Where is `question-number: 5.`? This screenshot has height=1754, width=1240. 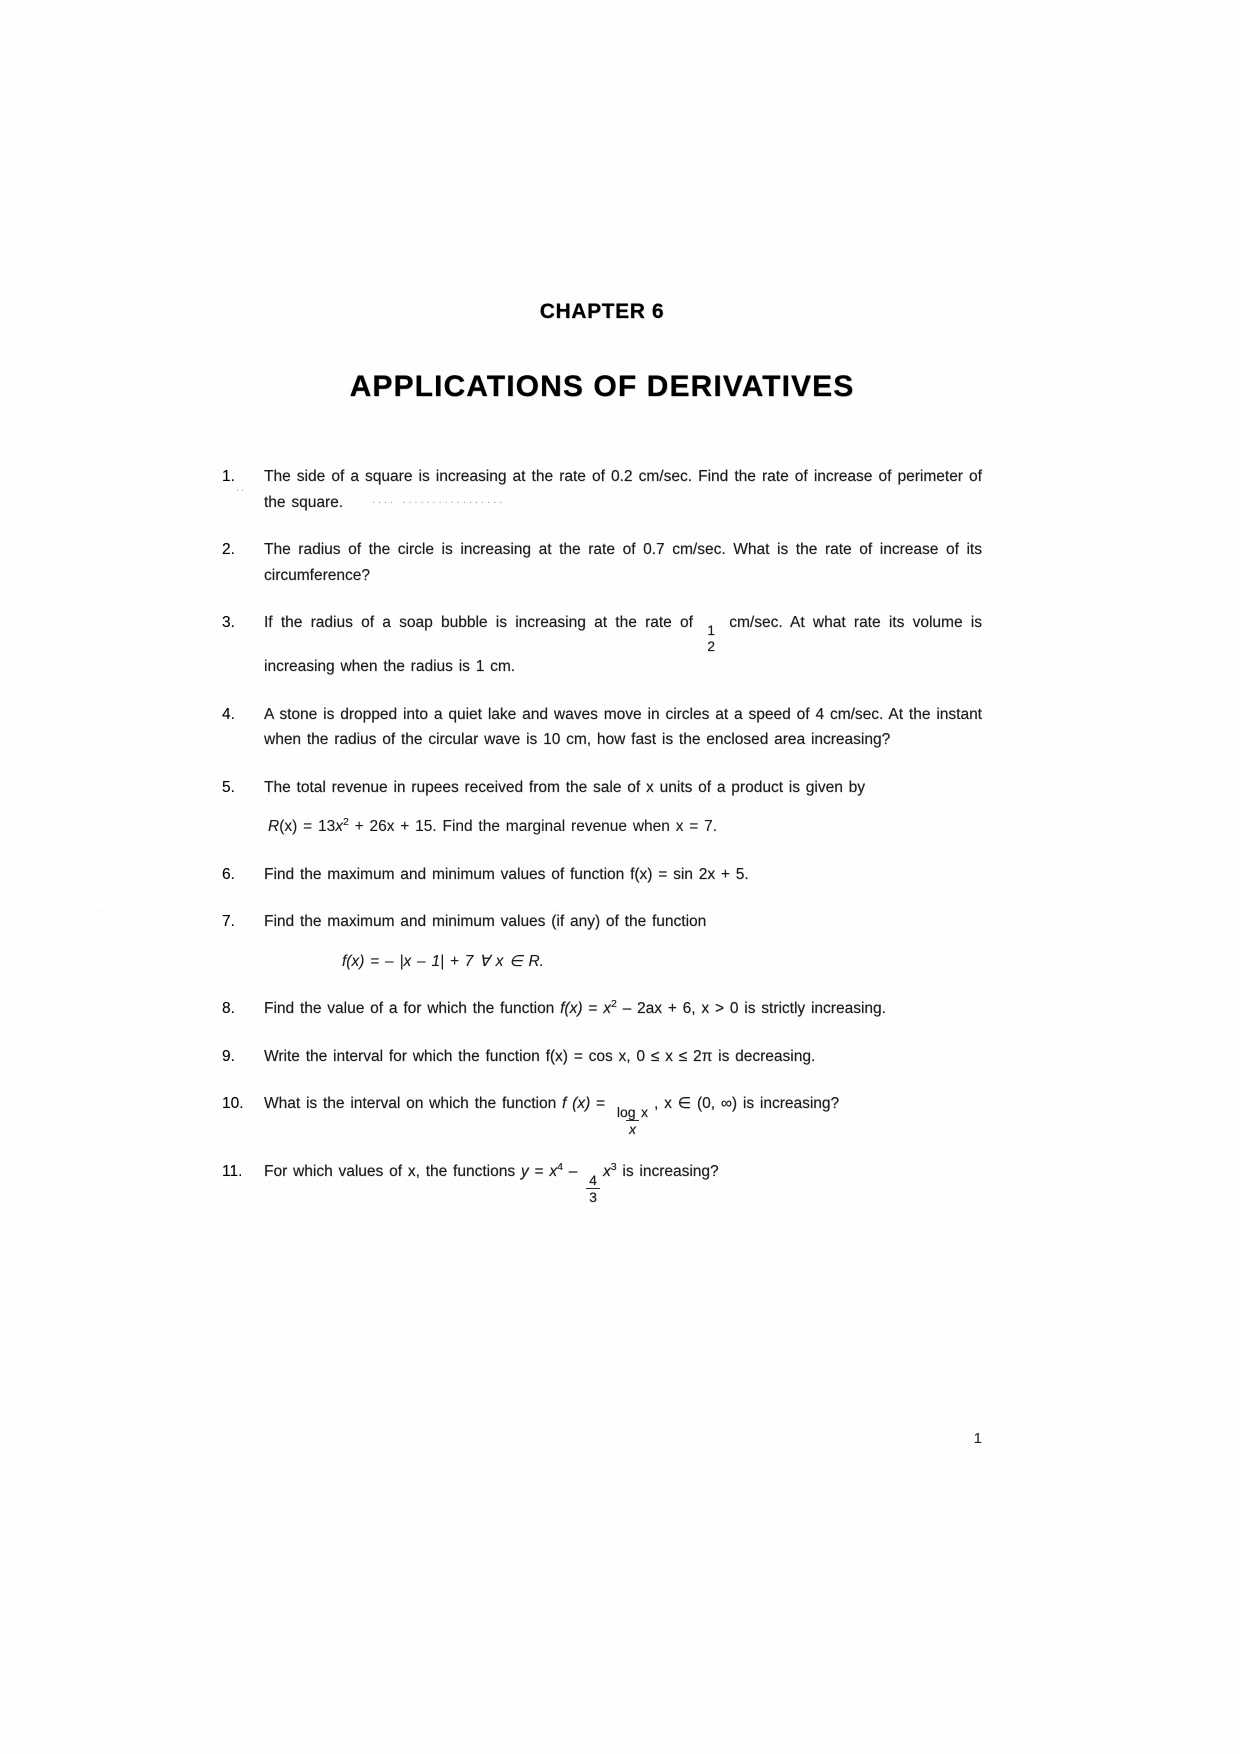
question-number: 5. is located at coordinates (228, 787).